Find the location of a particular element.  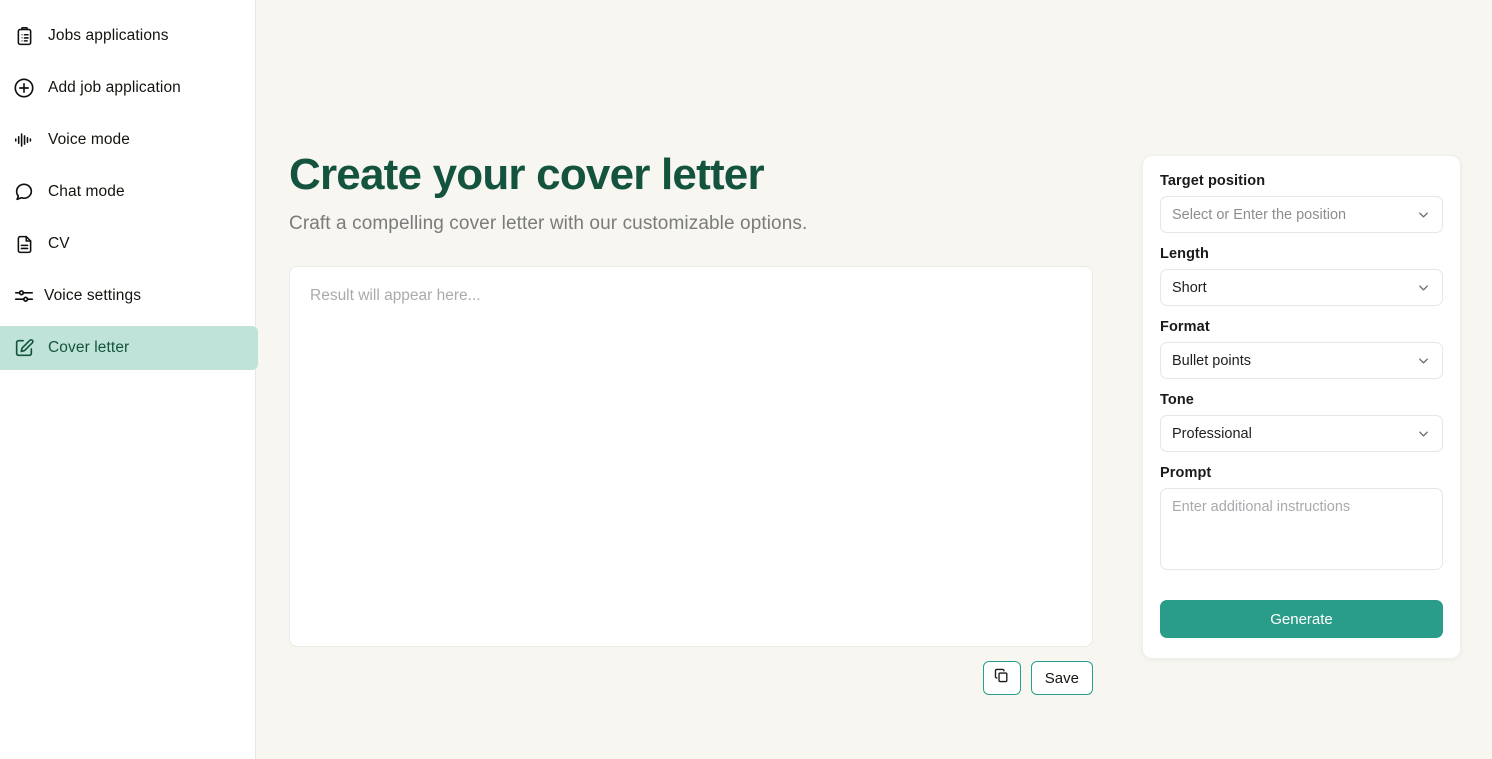

clipboard-list-icon is located at coordinates (24, 36).